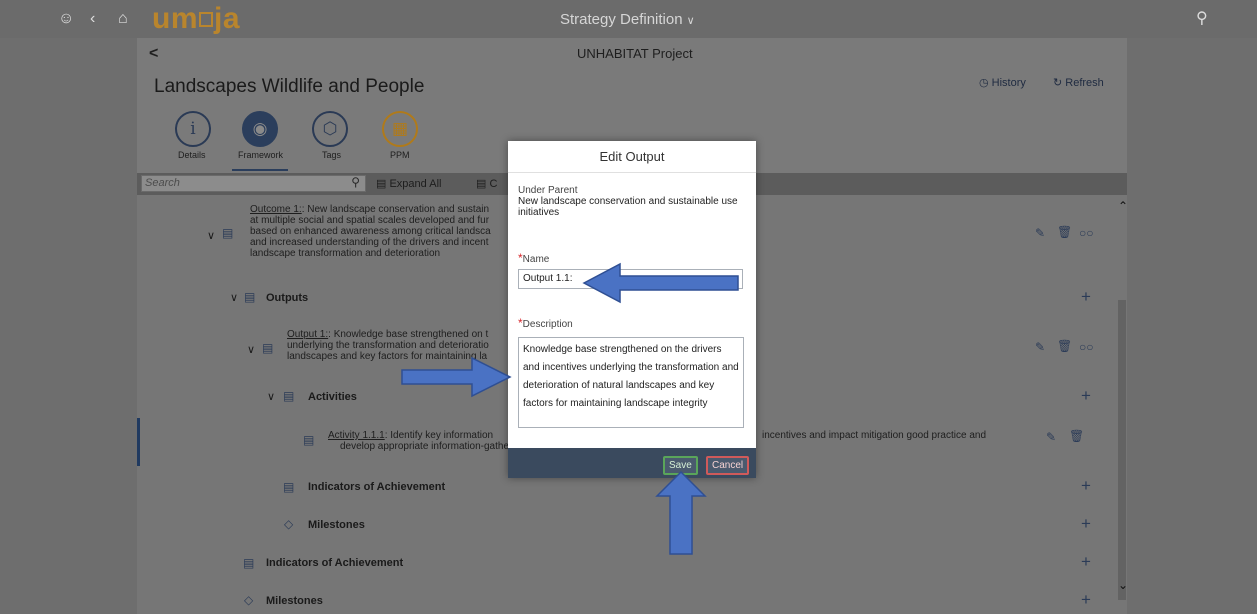 The height and width of the screenshot is (614, 1257). Describe the element at coordinates (261, 155) in the screenshot. I see `tab-framework-label: Framework` at that location.